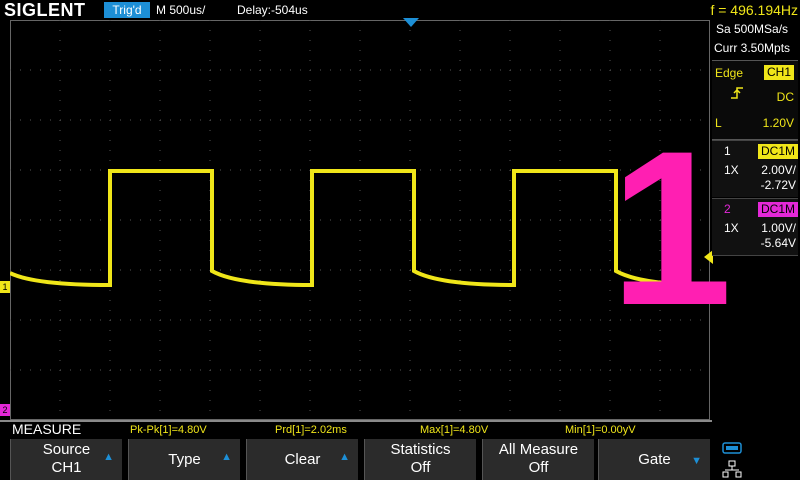 The height and width of the screenshot is (480, 800). Describe the element at coordinates (168, 430) in the screenshot. I see `measure-pkpk: Pk-Pk[1]=4.80V` at that location.